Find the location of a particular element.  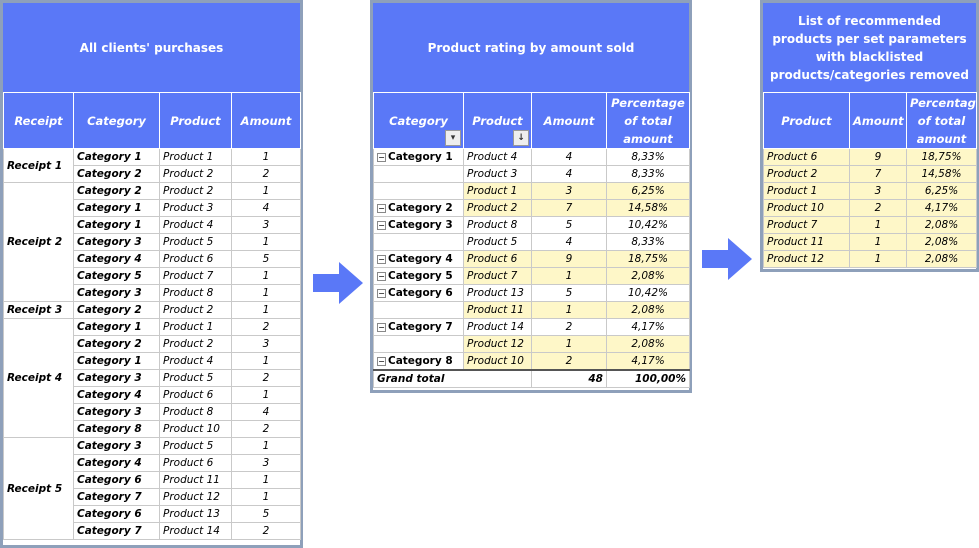

amount-cell: 7 is located at coordinates (878, 174).